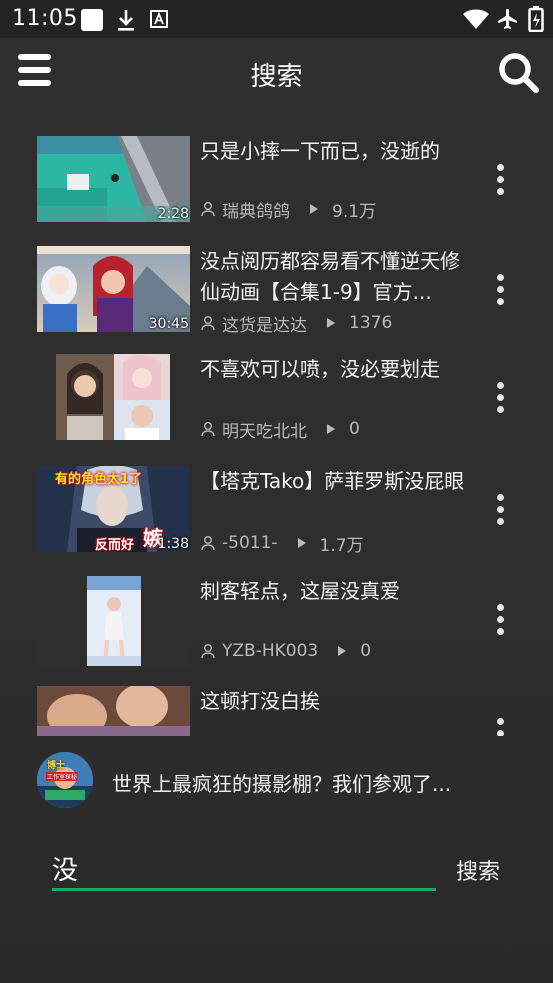 The width and height of the screenshot is (553, 983). What do you see at coordinates (45, 18) in the screenshot?
I see `status-time: 11:05` at bounding box center [45, 18].